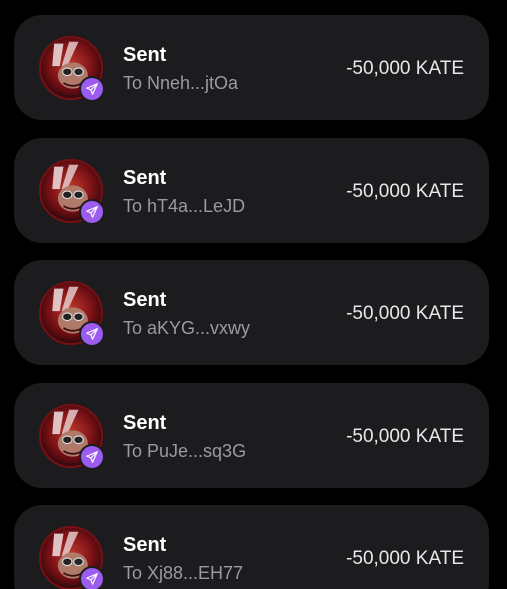  What do you see at coordinates (184, 206) in the screenshot?
I see `transaction-recipient: To hT4a...LeJD` at bounding box center [184, 206].